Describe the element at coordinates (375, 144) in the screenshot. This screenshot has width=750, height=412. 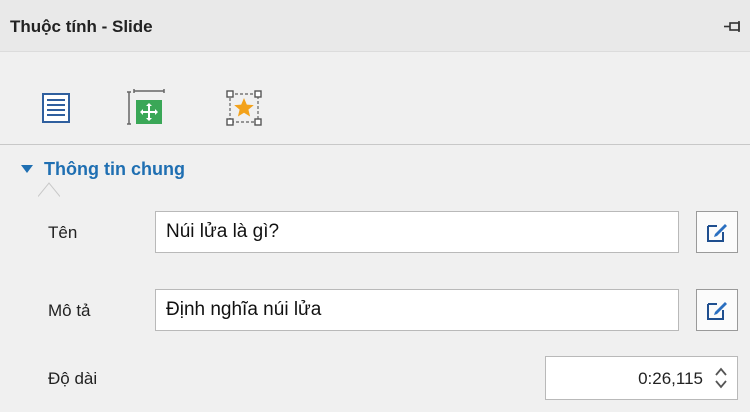
I see `tab-divider` at that location.